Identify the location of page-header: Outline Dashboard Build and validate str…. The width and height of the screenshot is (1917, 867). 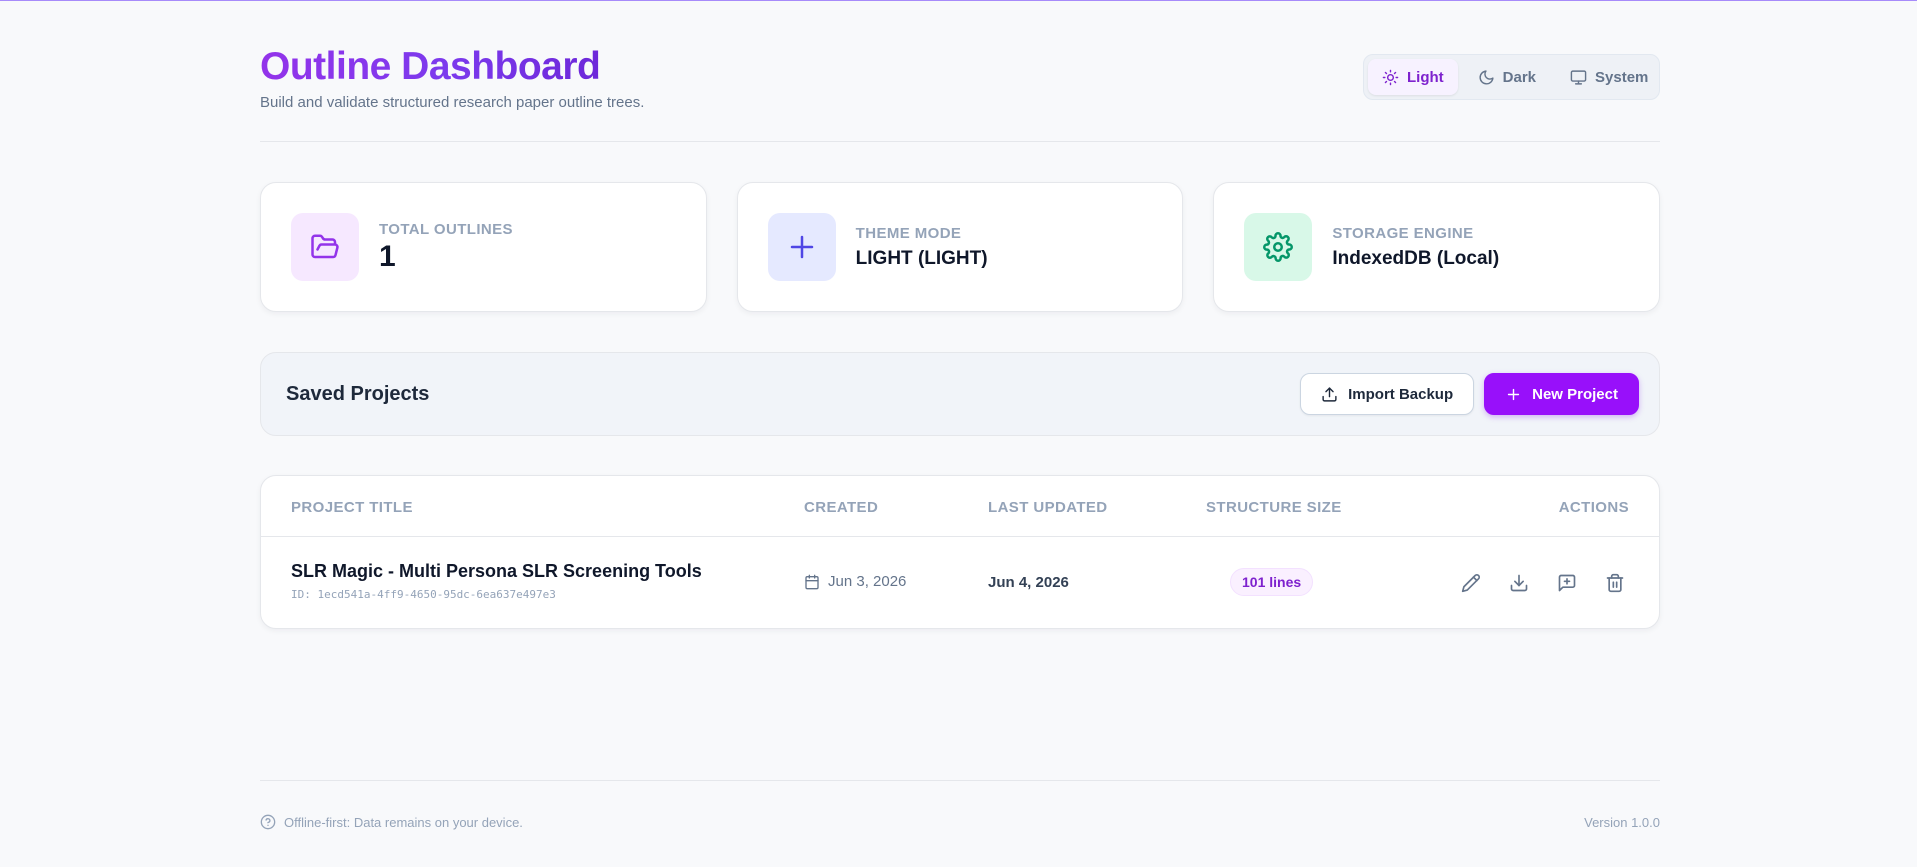
(960, 71).